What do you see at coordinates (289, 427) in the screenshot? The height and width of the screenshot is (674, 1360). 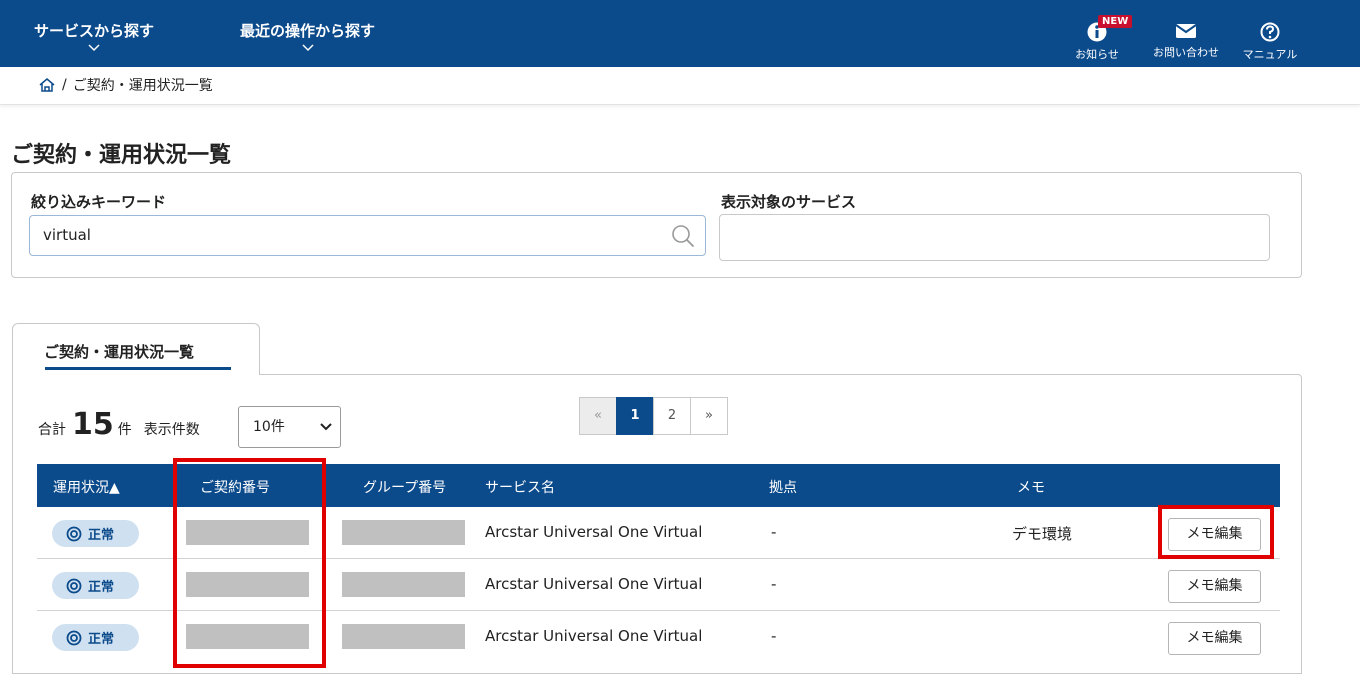 I see `per-page-select: 10件` at bounding box center [289, 427].